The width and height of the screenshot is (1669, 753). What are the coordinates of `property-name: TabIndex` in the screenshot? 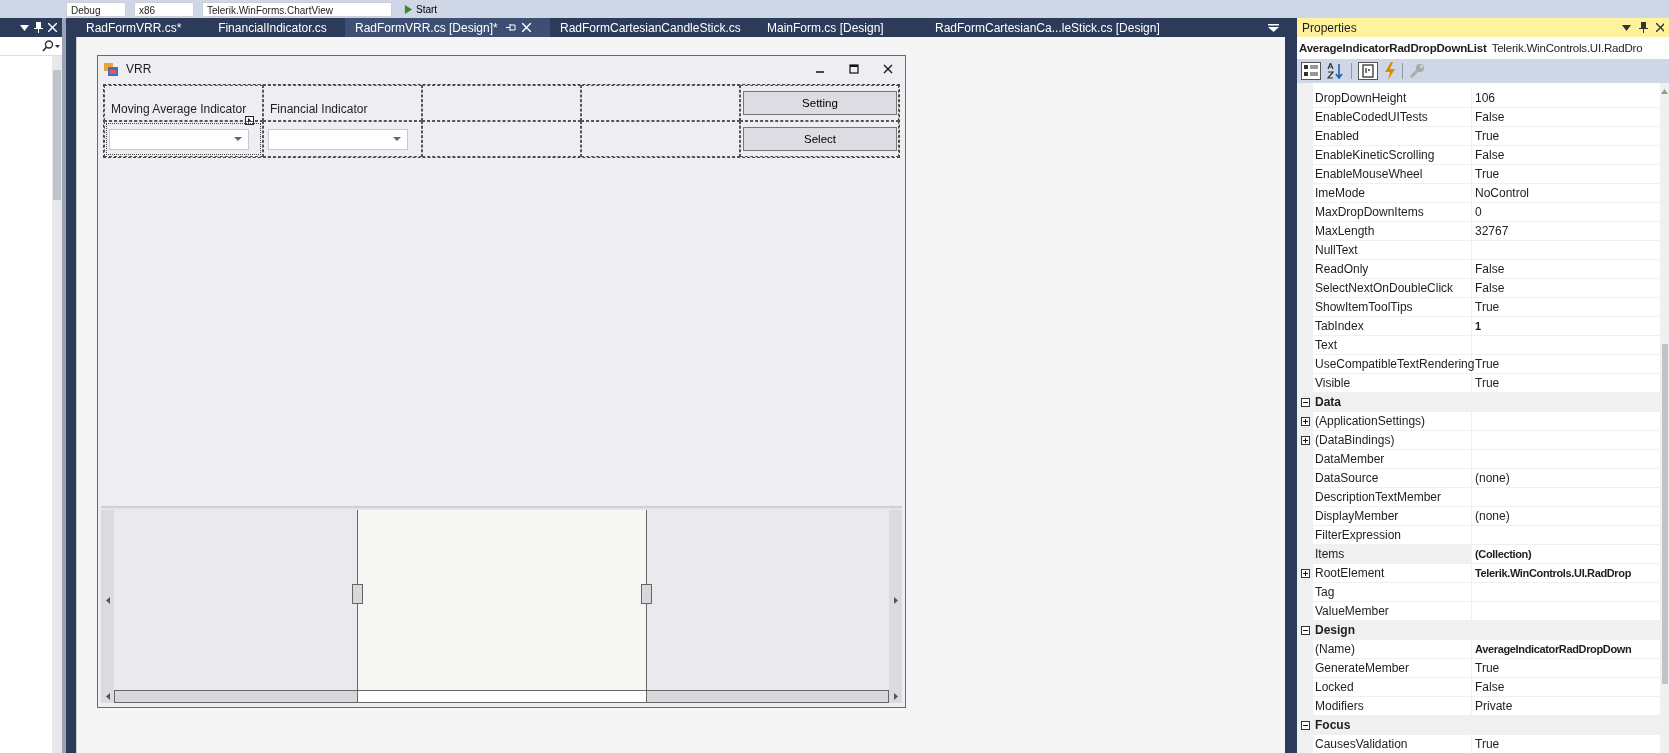 It's located at (1392, 326).